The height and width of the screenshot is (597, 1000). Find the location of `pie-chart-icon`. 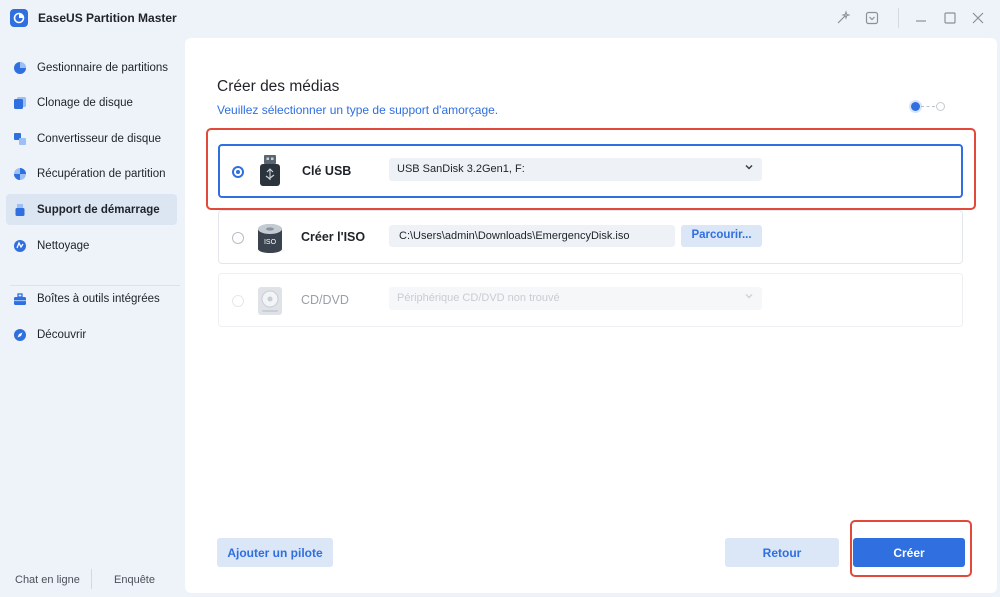

pie-chart-icon is located at coordinates (20, 68).